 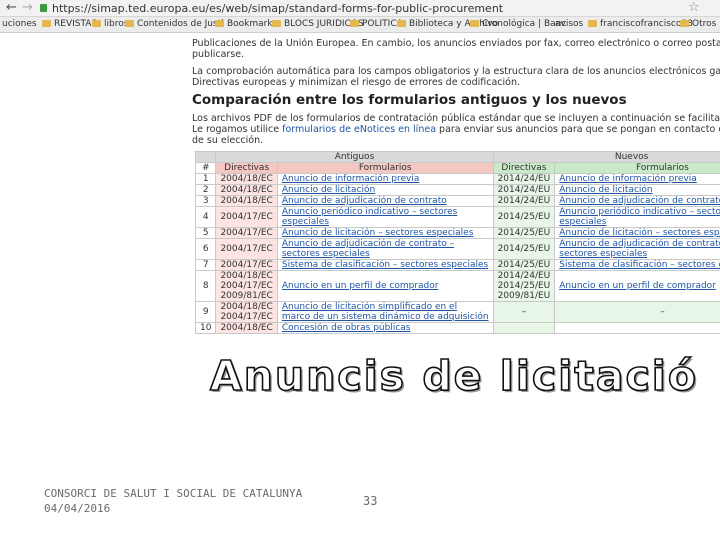 What do you see at coordinates (385, 168) in the screenshot?
I see `header-formularios-old: Formularios` at bounding box center [385, 168].